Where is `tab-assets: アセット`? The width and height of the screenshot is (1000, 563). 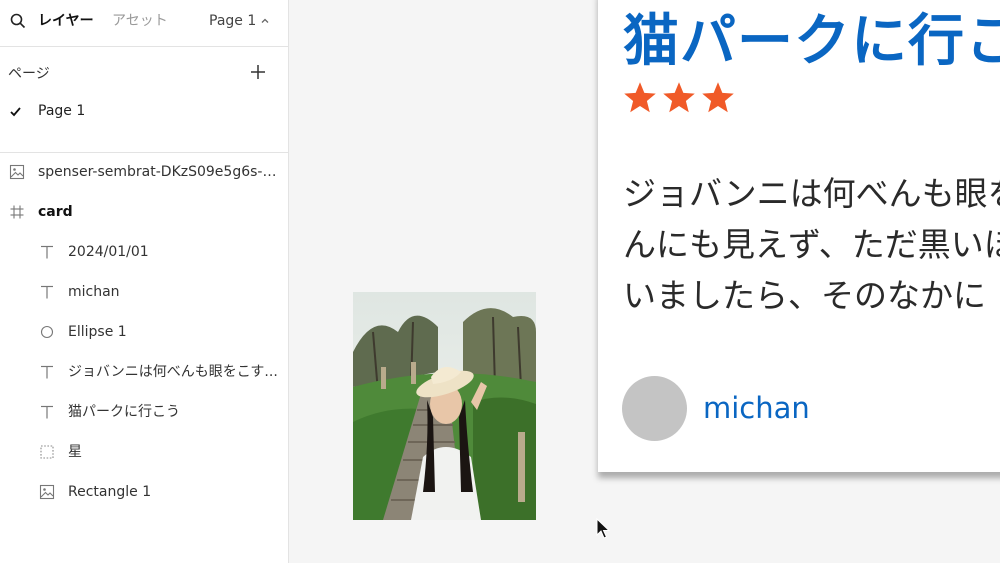 tab-assets: アセット is located at coordinates (140, 21).